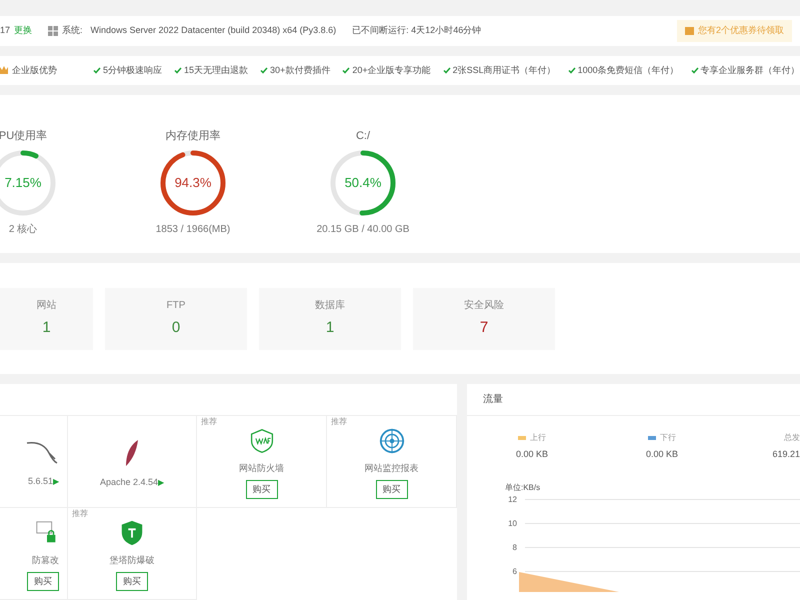 This screenshot has height=600, width=800. I want to click on panel-title: 流量, so click(493, 399).